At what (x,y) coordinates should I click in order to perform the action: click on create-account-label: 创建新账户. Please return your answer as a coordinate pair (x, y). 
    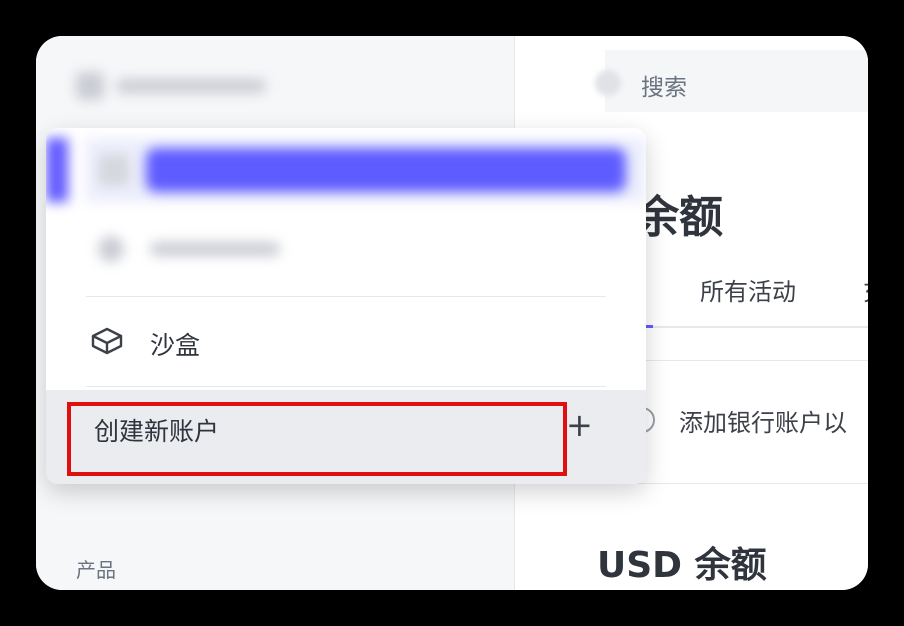
    Looking at the image, I should click on (157, 431).